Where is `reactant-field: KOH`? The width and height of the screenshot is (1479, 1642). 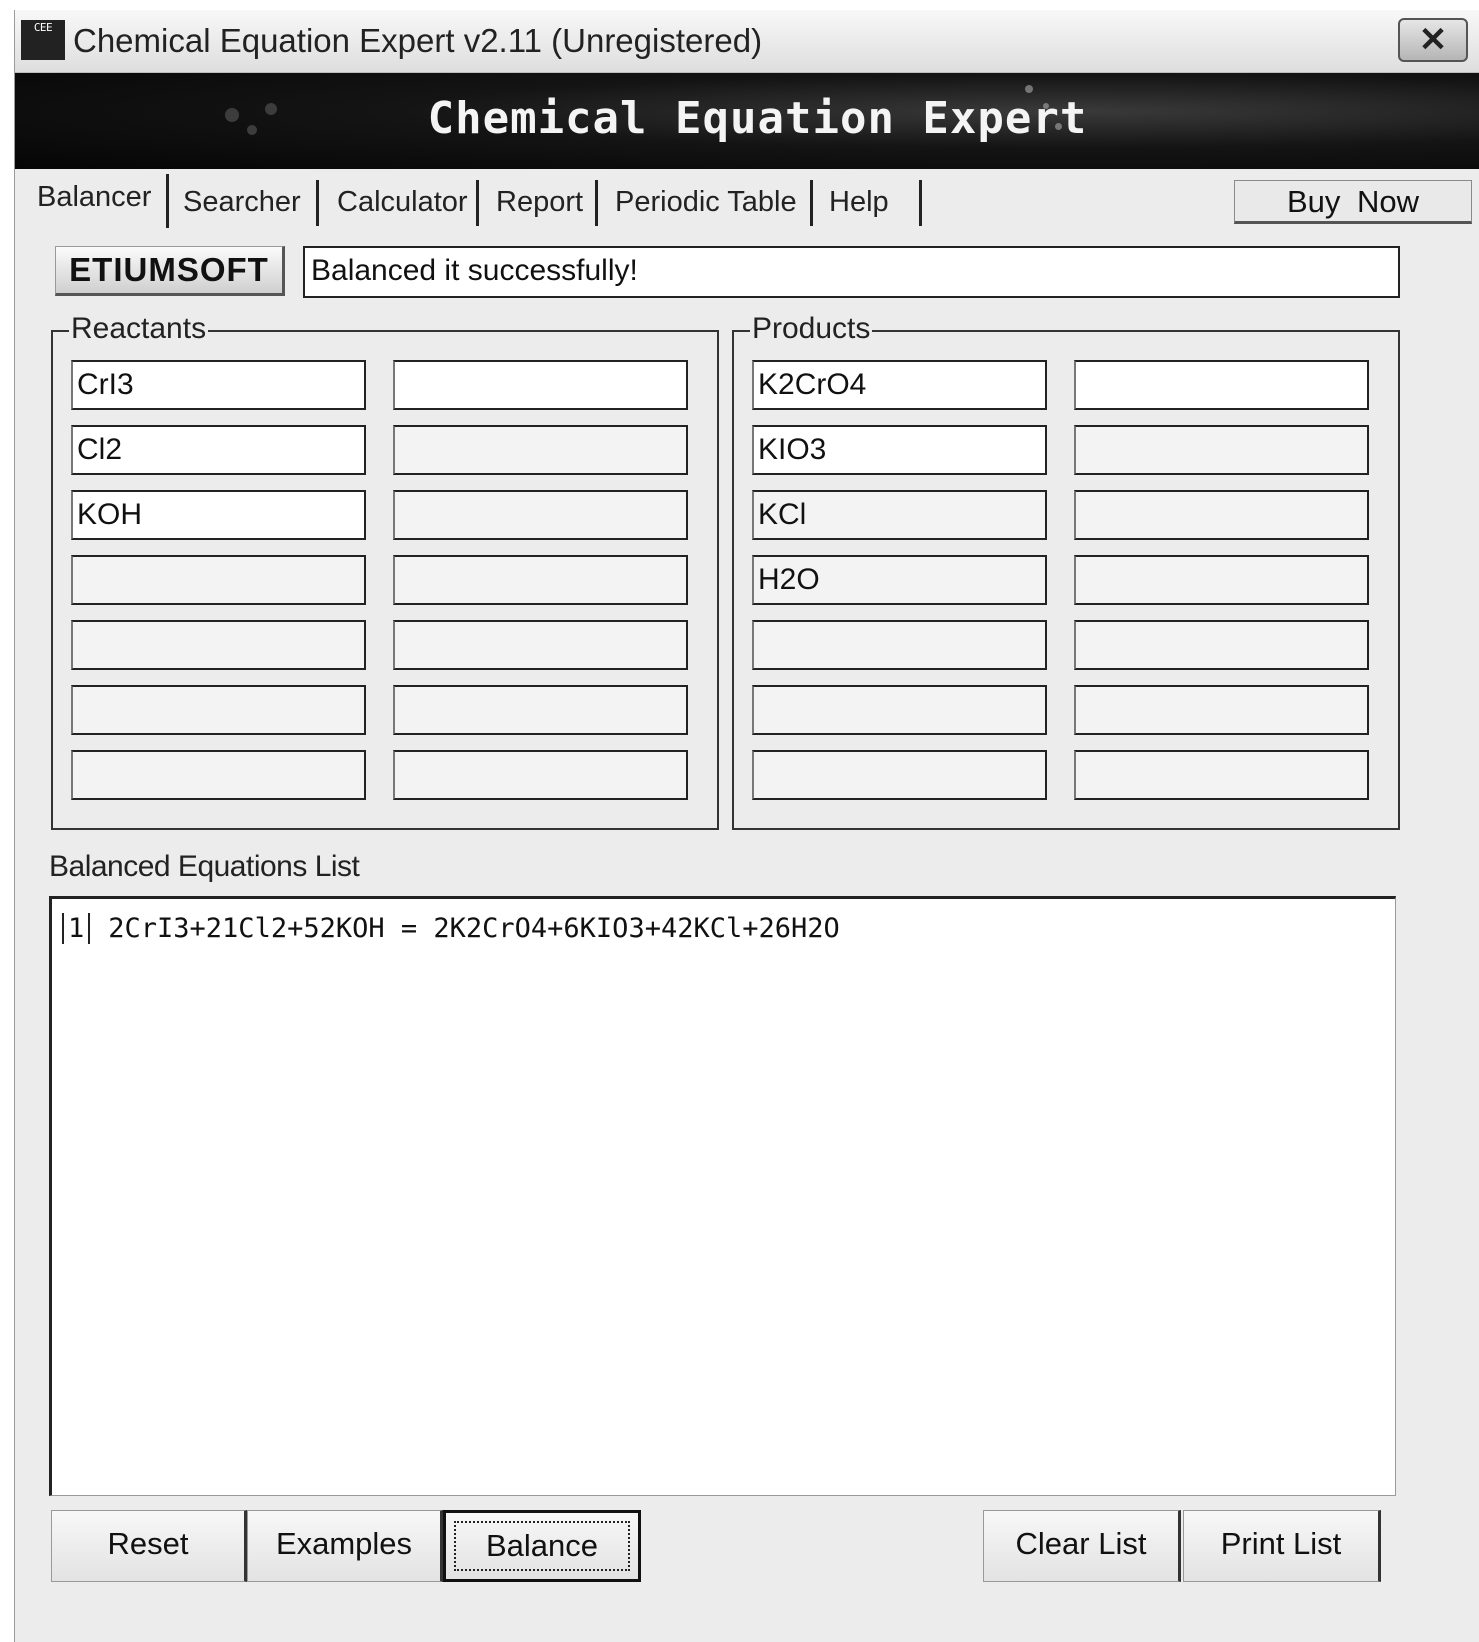 reactant-field: KOH is located at coordinates (218, 515).